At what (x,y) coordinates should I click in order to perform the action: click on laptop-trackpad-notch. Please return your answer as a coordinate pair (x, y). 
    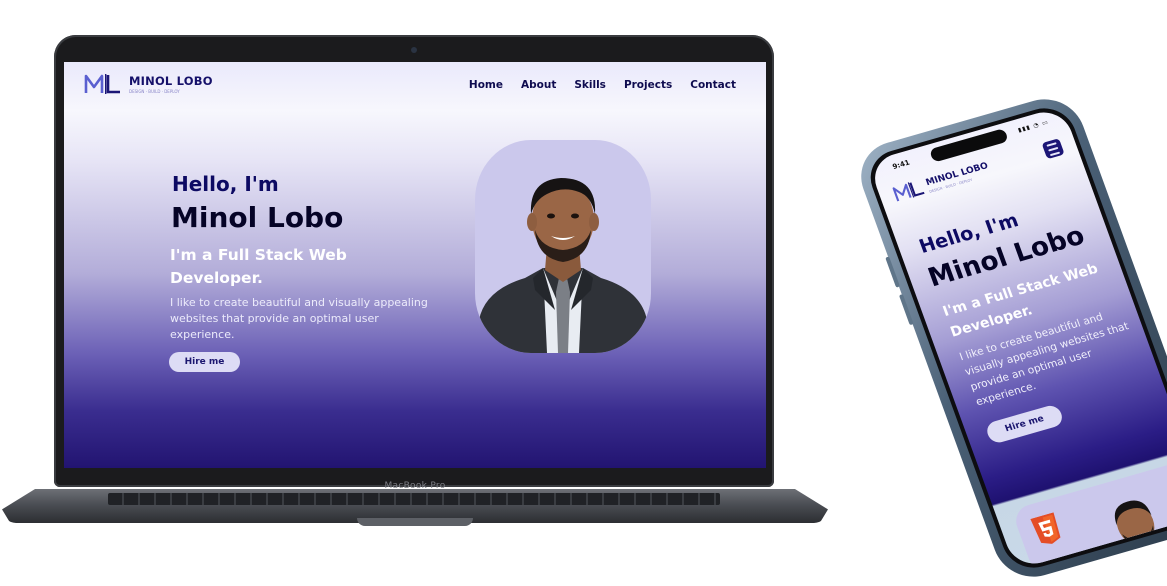
    Looking at the image, I should click on (415, 522).